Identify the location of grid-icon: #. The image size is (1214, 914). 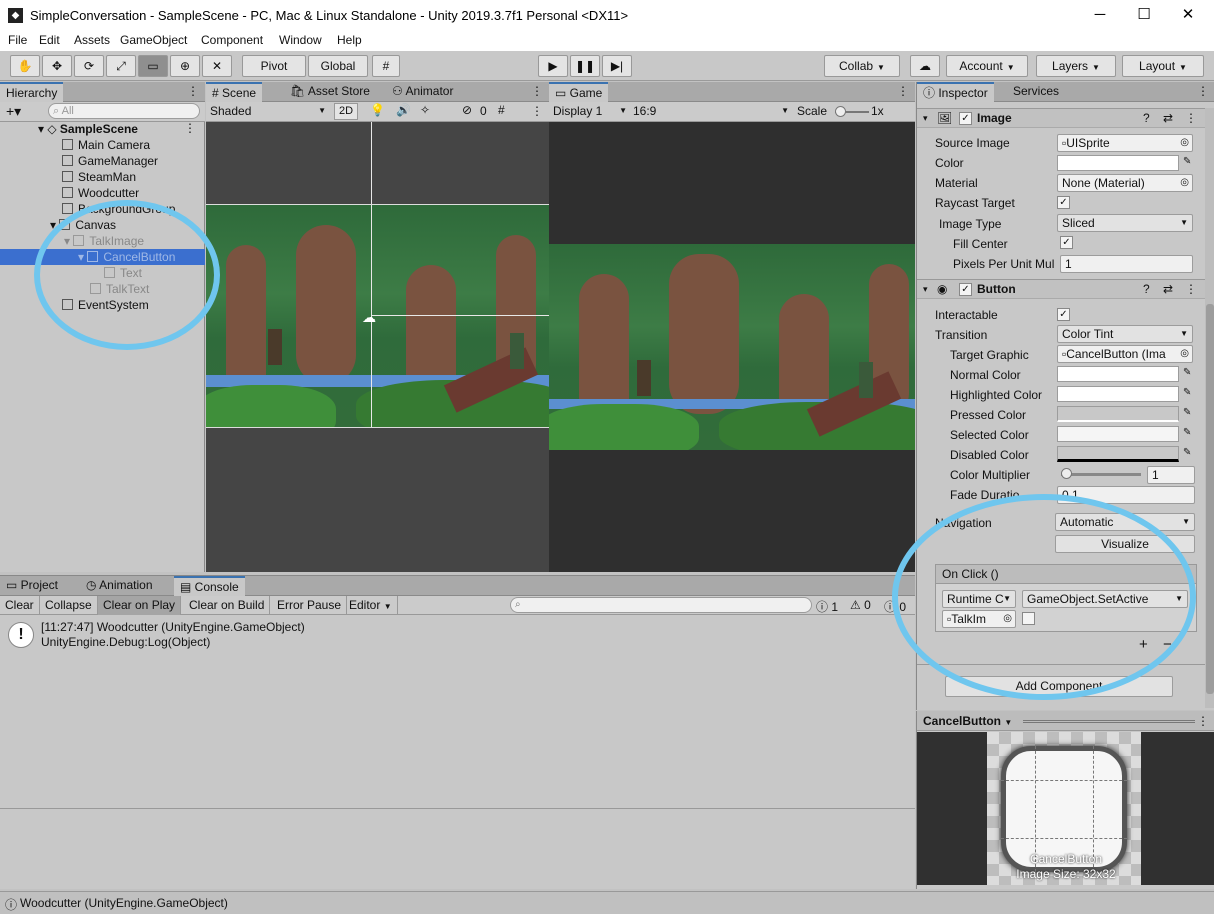
(501, 110).